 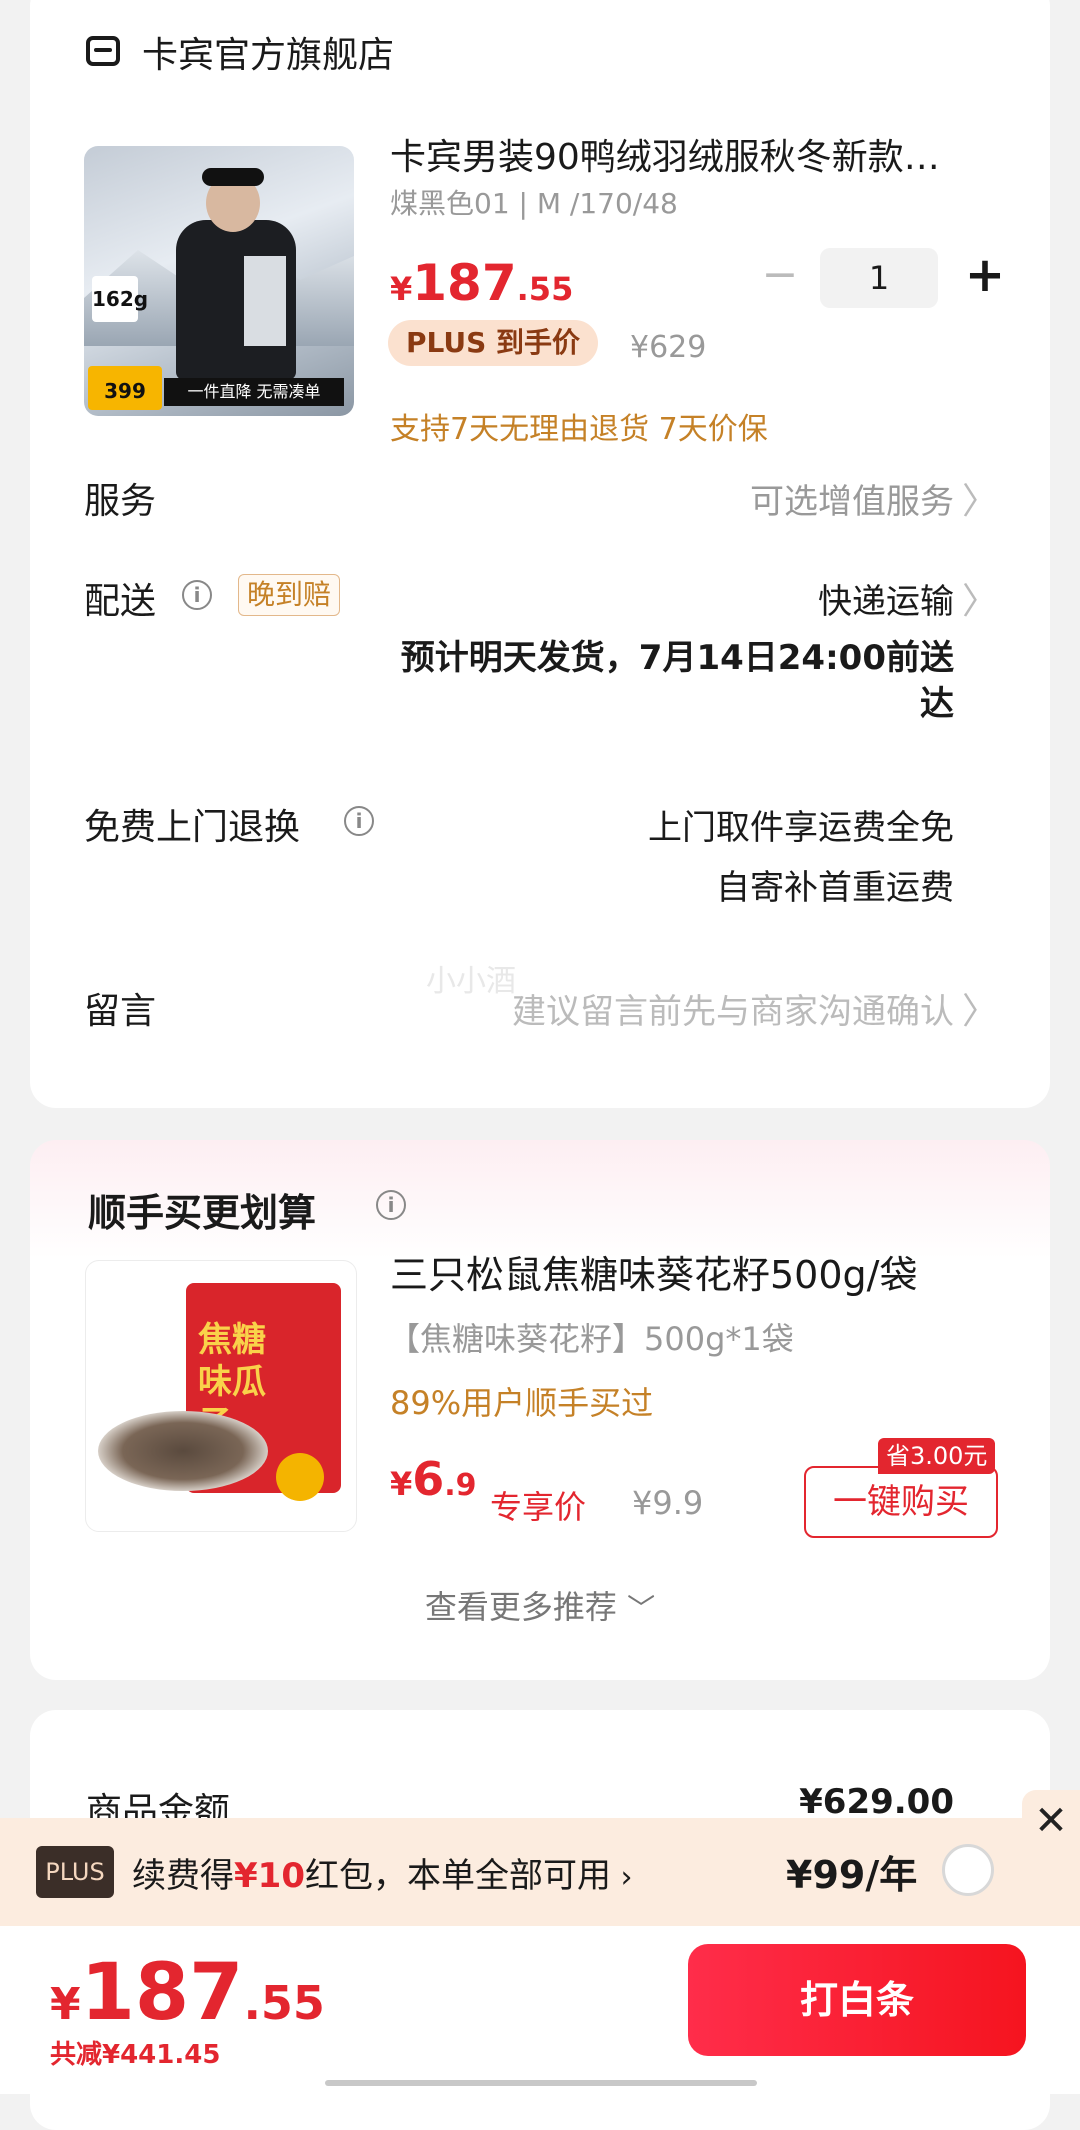 What do you see at coordinates (780, 275) in the screenshot?
I see `quantity-decrease-button: −` at bounding box center [780, 275].